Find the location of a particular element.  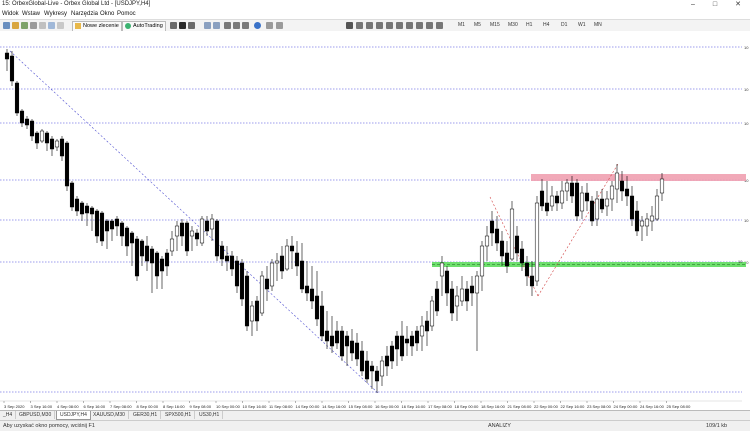

terminal-icon is located at coordinates (51, 25).